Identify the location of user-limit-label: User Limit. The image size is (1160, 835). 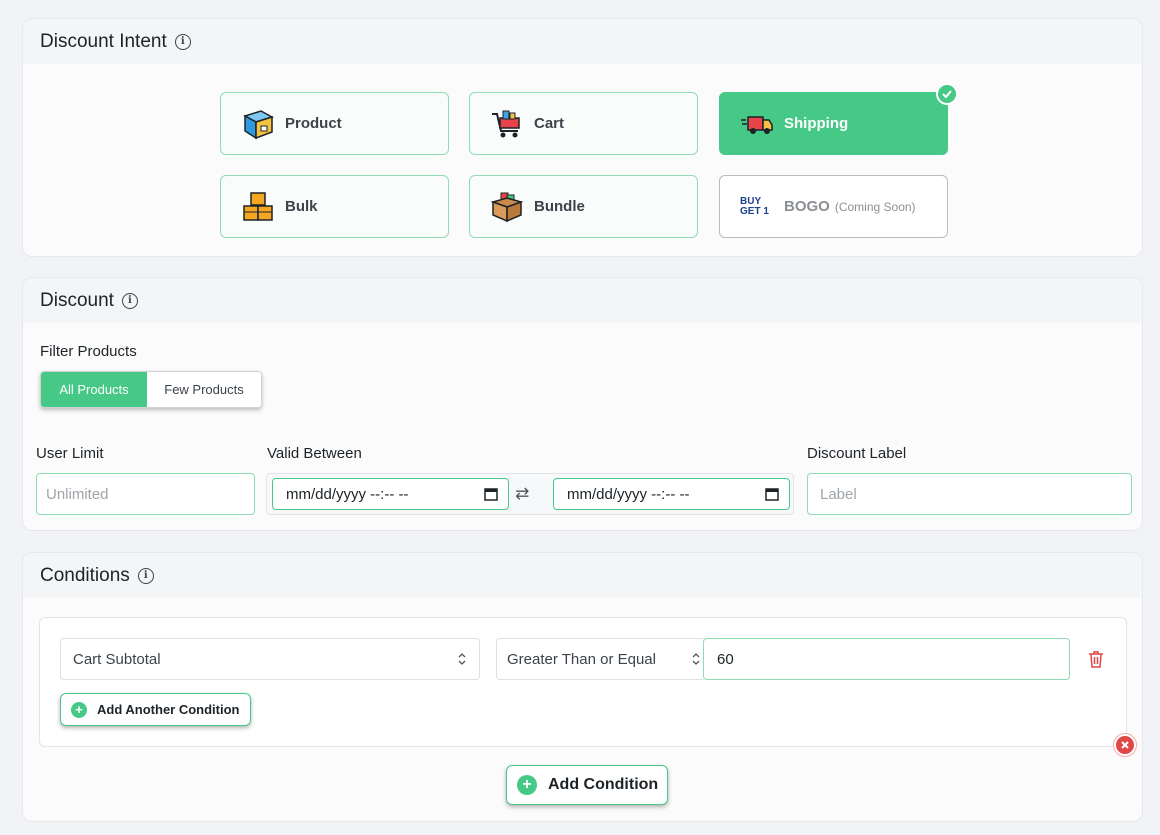
(70, 453).